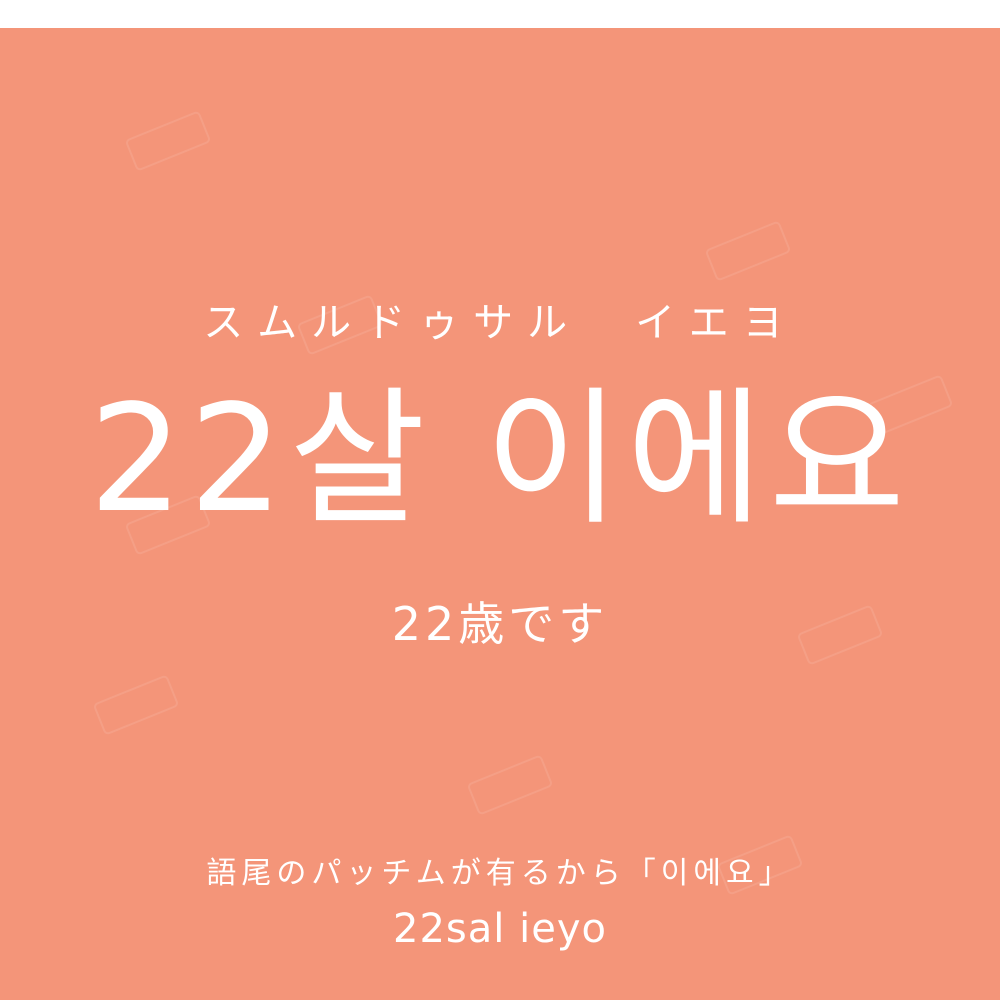 The width and height of the screenshot is (1000, 1000). What do you see at coordinates (500, 14) in the screenshot?
I see `top-strip` at bounding box center [500, 14].